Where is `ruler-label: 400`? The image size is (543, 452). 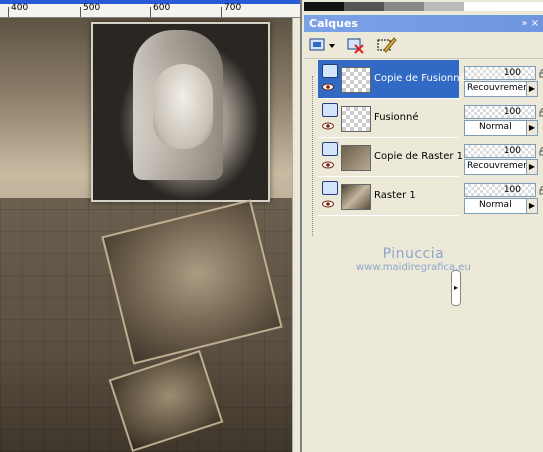 ruler-label: 400 is located at coordinates (20, 8).